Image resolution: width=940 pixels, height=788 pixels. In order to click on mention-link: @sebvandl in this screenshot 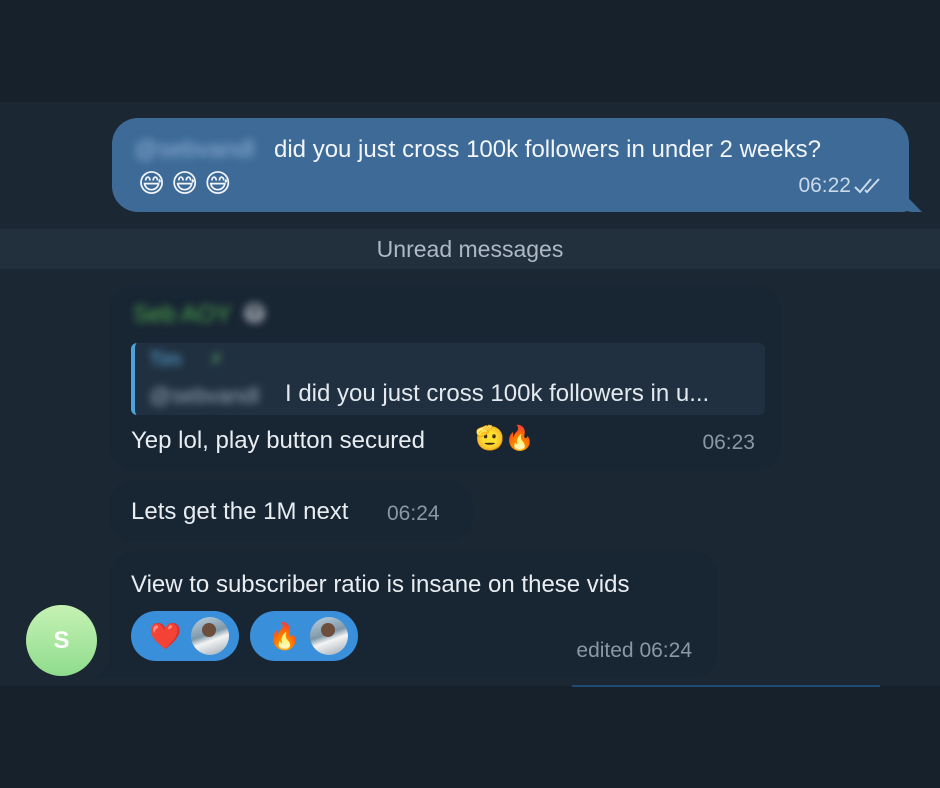, I will do `click(194, 150)`.